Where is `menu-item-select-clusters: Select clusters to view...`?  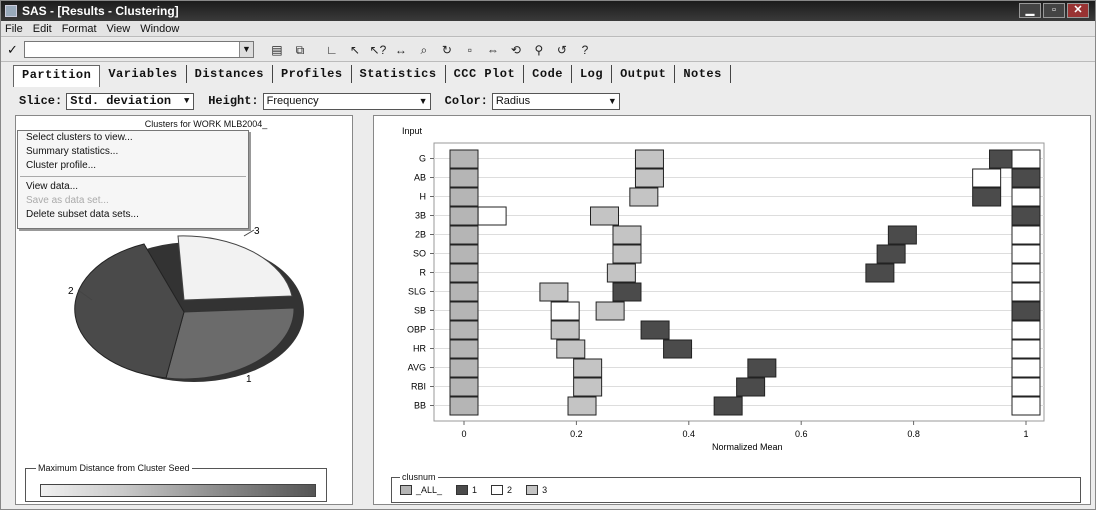 menu-item-select-clusters: Select clusters to view... is located at coordinates (133, 138).